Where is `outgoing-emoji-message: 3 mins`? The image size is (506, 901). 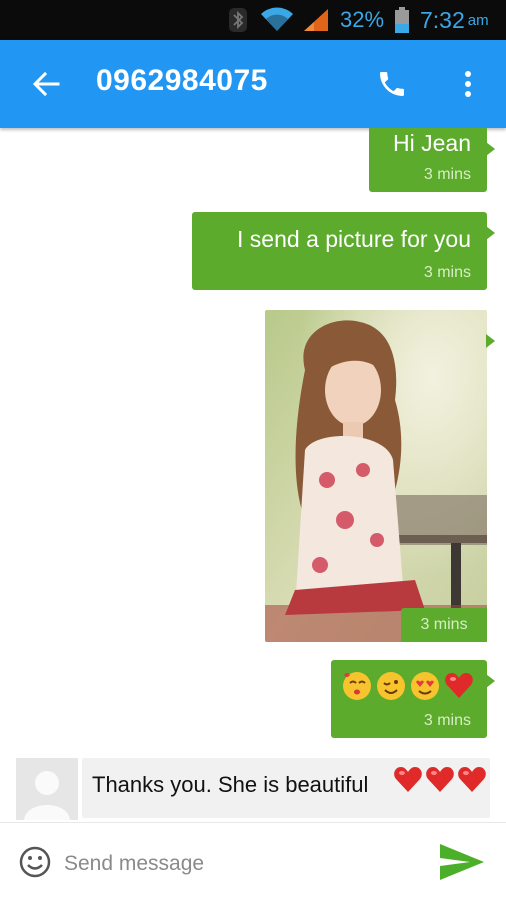
outgoing-emoji-message: 3 mins is located at coordinates (413, 699).